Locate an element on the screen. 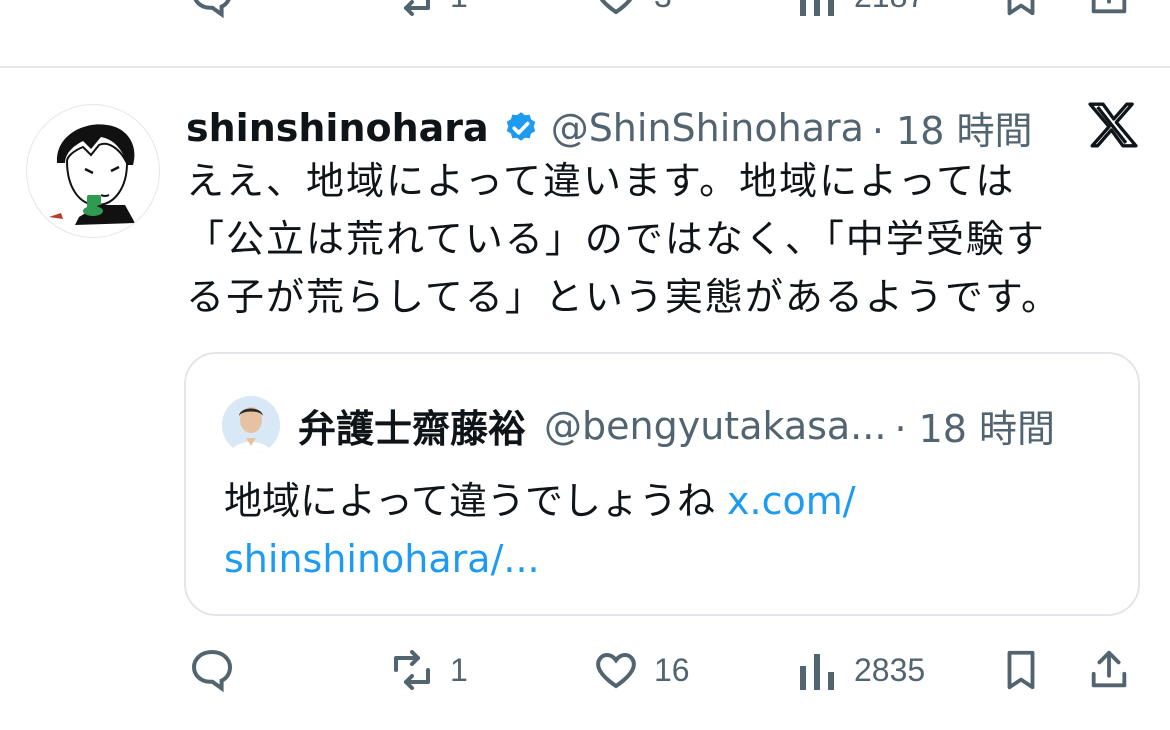  tweet-actions: 1 16 2835 is located at coordinates (585, 671).